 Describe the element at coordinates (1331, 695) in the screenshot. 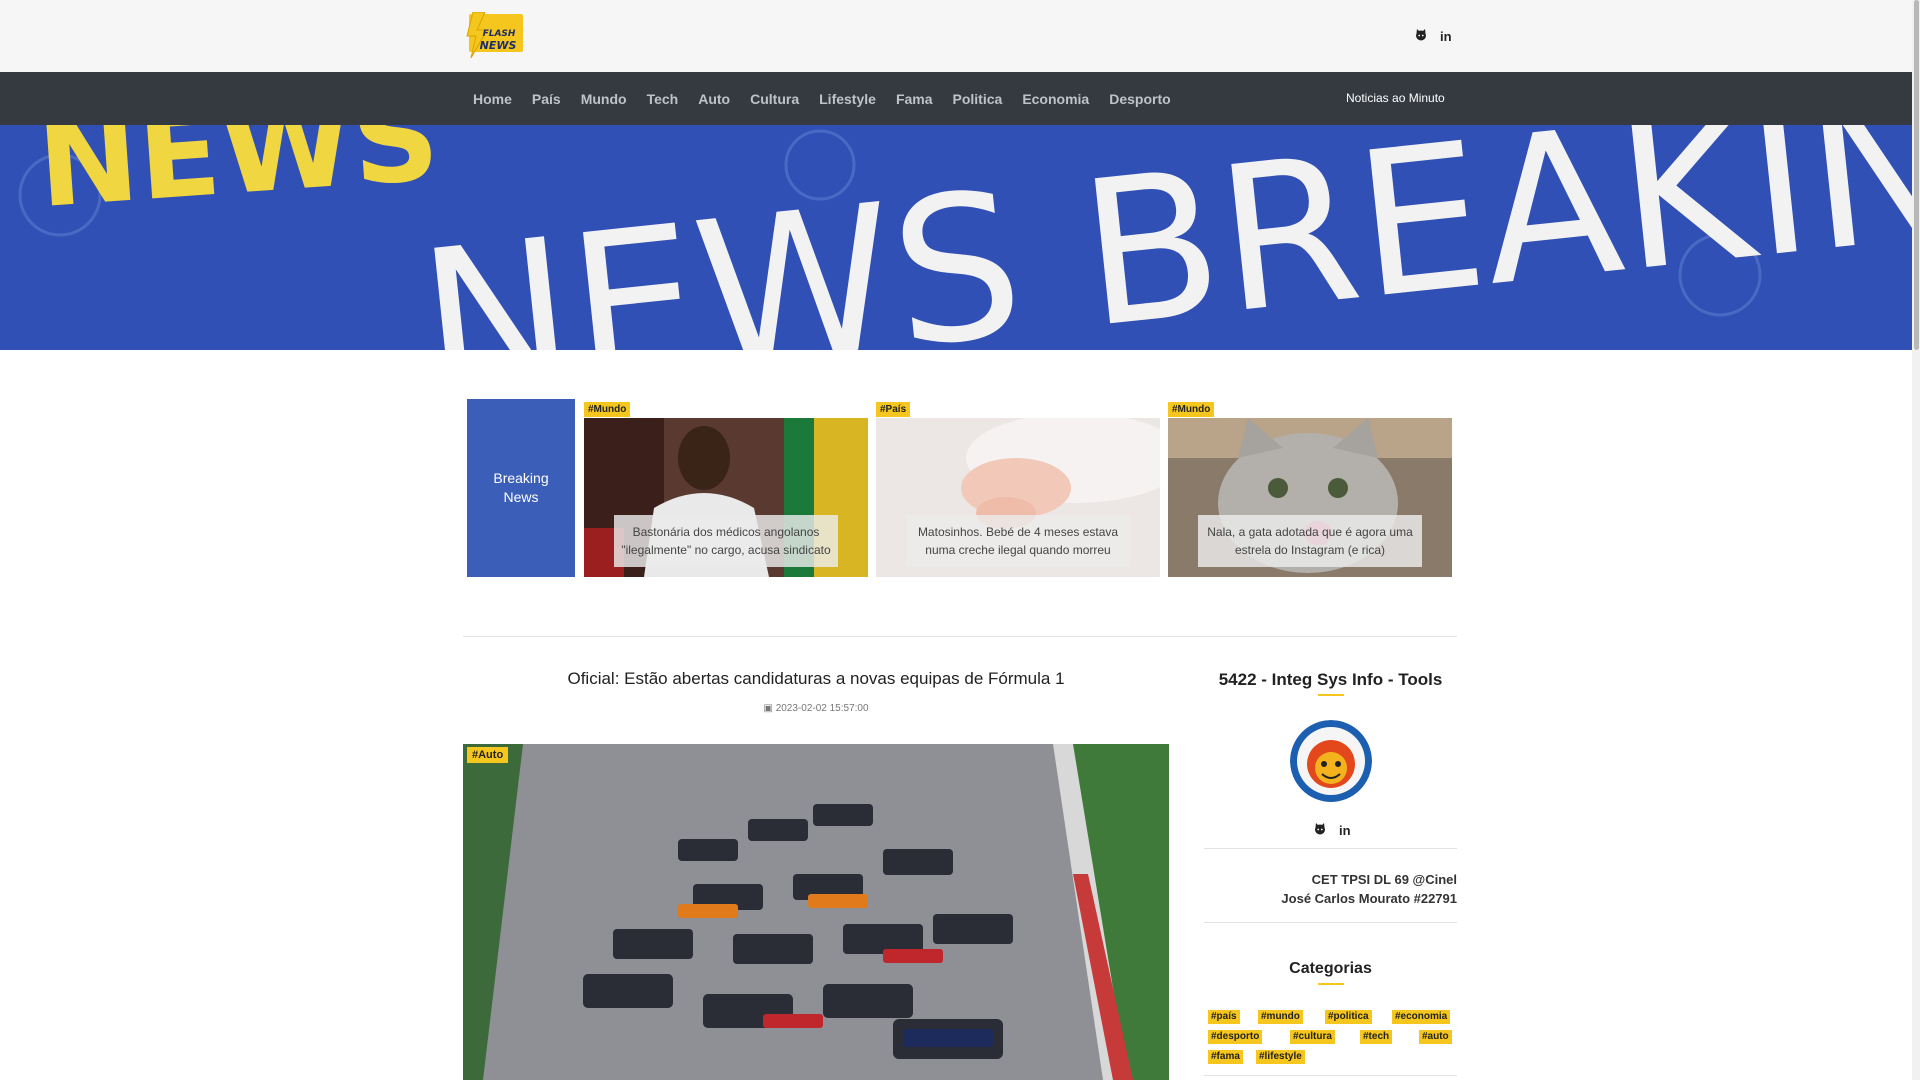

I see `sidebar-title-underline` at that location.